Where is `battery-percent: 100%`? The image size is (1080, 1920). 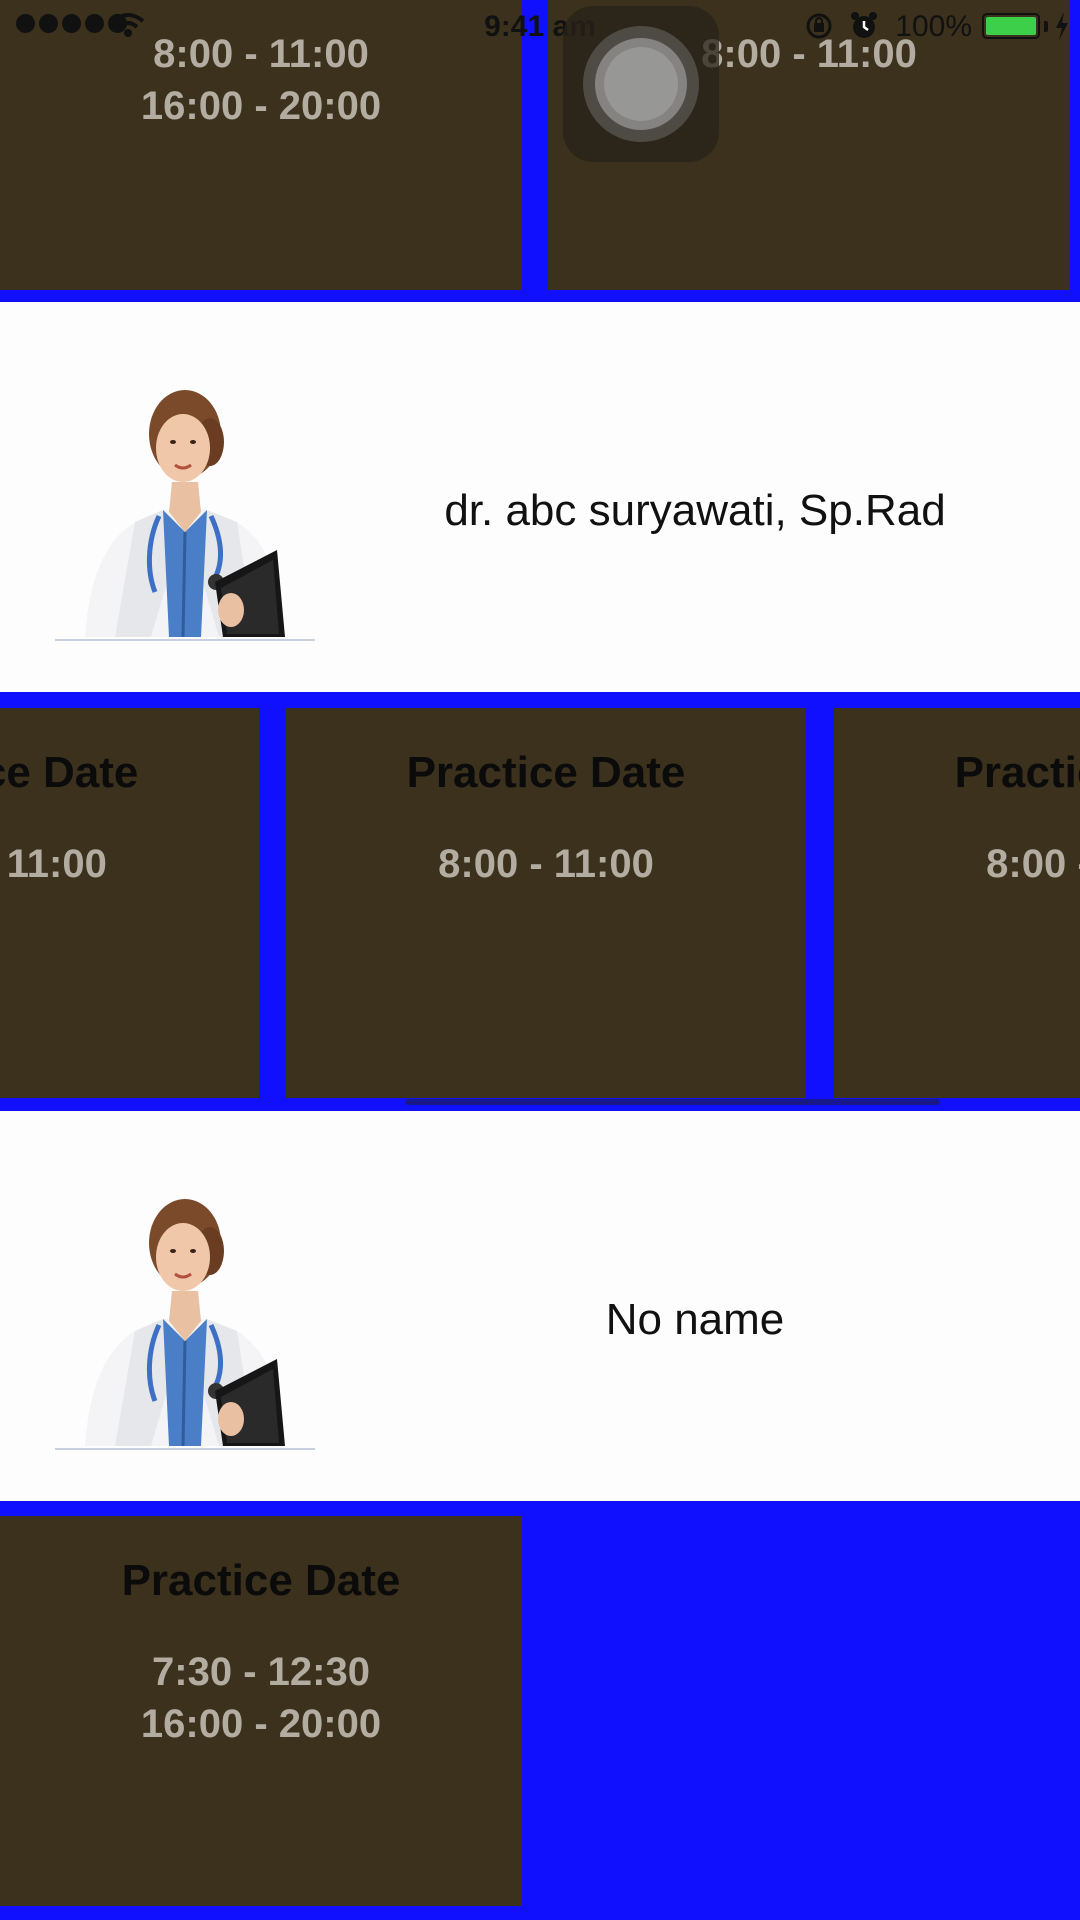
battery-percent: 100% is located at coordinates (933, 26).